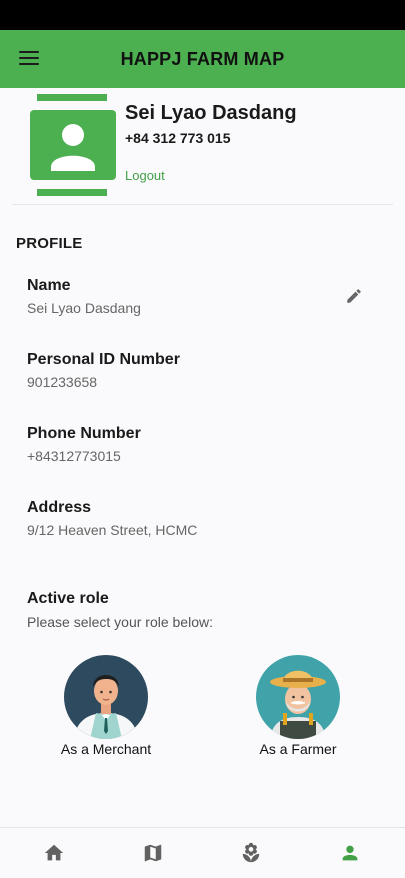 This screenshot has height=878, width=405. Describe the element at coordinates (120, 622) in the screenshot. I see `active-role-subtitle: Please select your role below:` at that location.